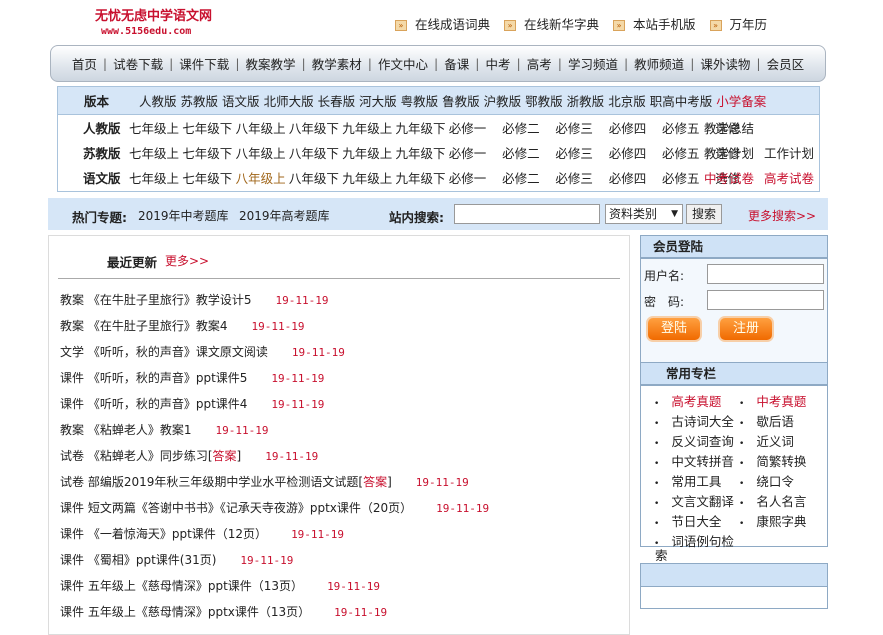 This screenshot has width=883, height=635. Describe the element at coordinates (177, 534) in the screenshot. I see `item-title: 《一着惊海天》ppt课件（12页）` at that location.